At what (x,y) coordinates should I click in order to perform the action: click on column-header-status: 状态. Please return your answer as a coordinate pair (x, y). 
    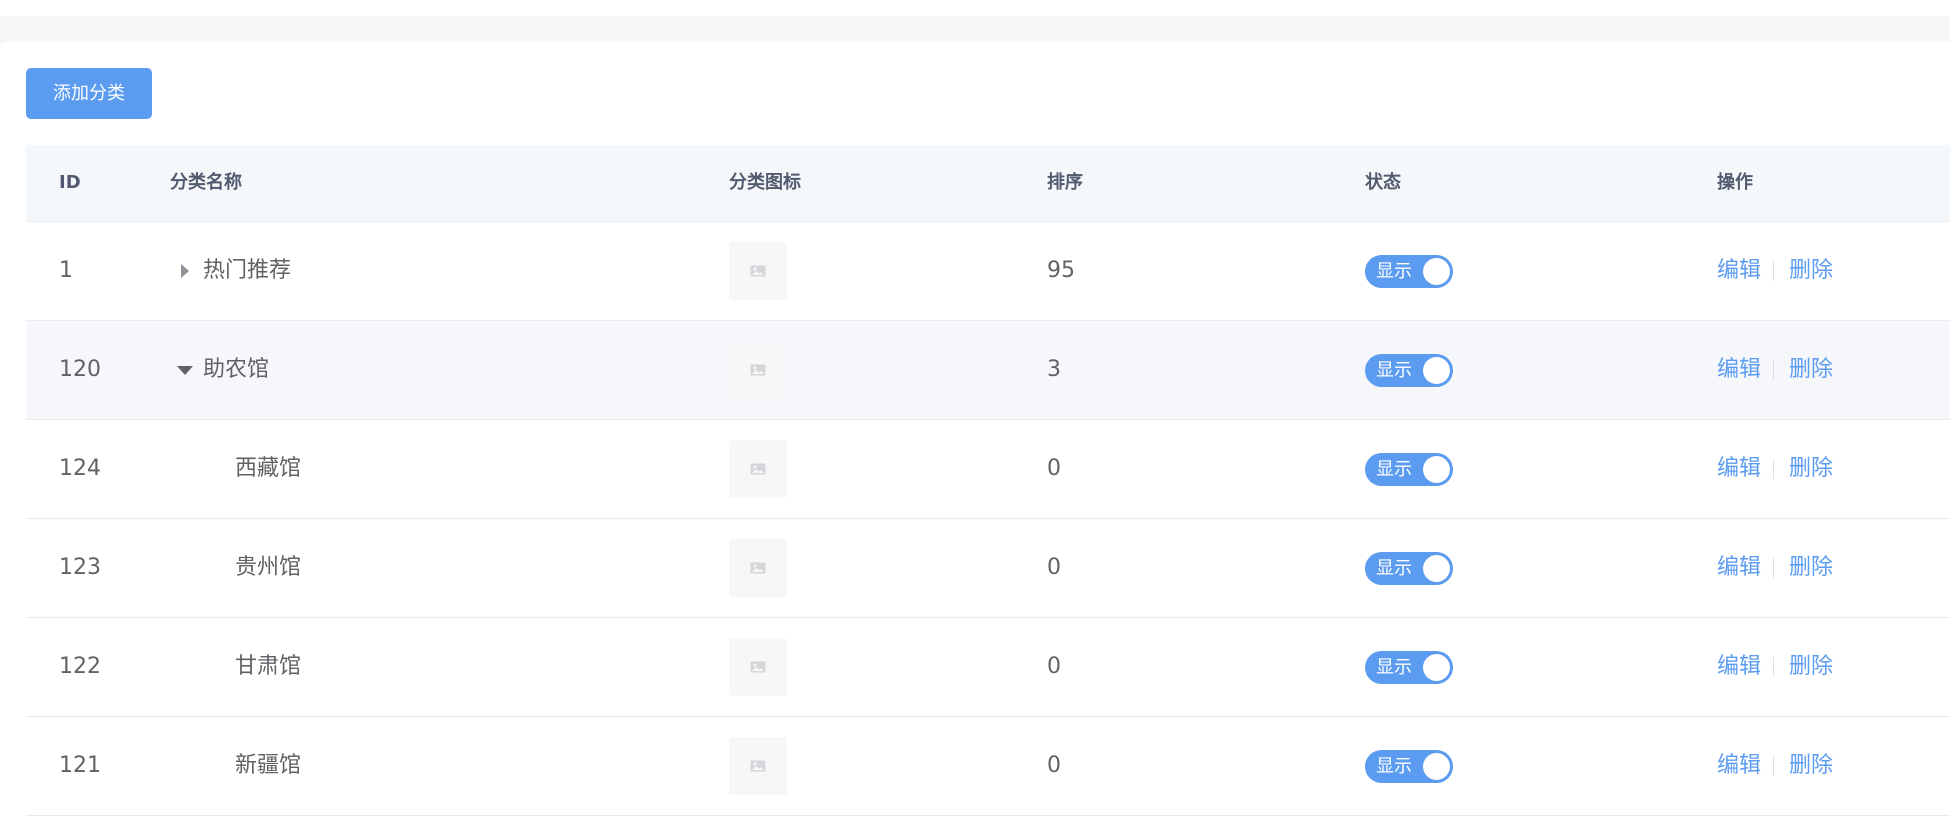
    Looking at the image, I should click on (1383, 182).